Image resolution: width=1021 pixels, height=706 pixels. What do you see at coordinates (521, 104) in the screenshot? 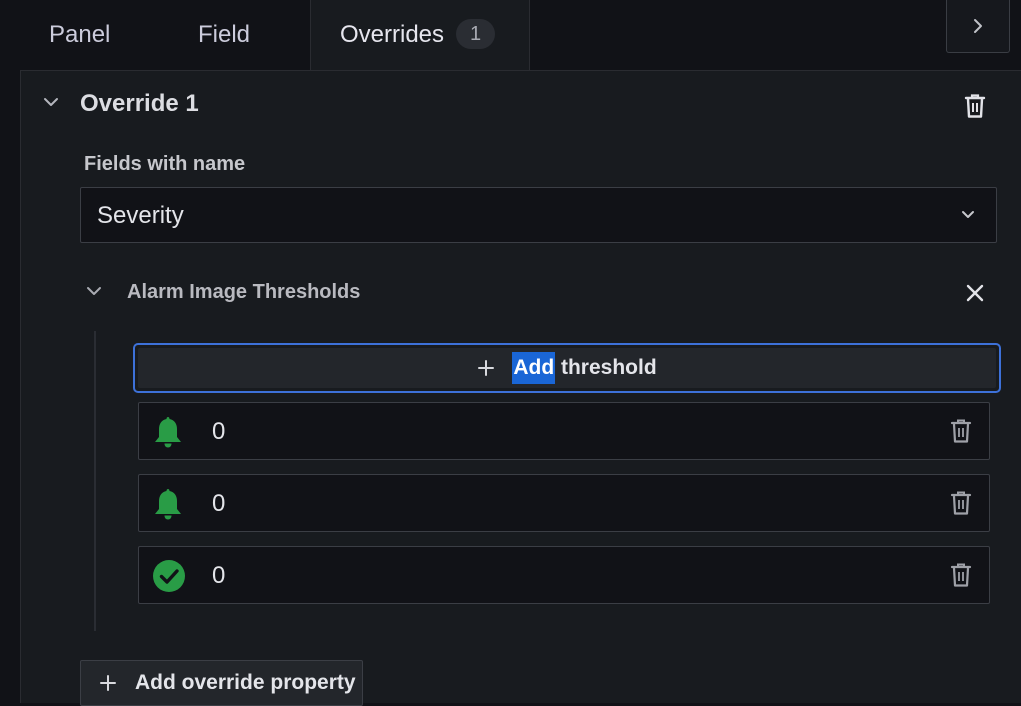
I see `override-header: Override 1` at bounding box center [521, 104].